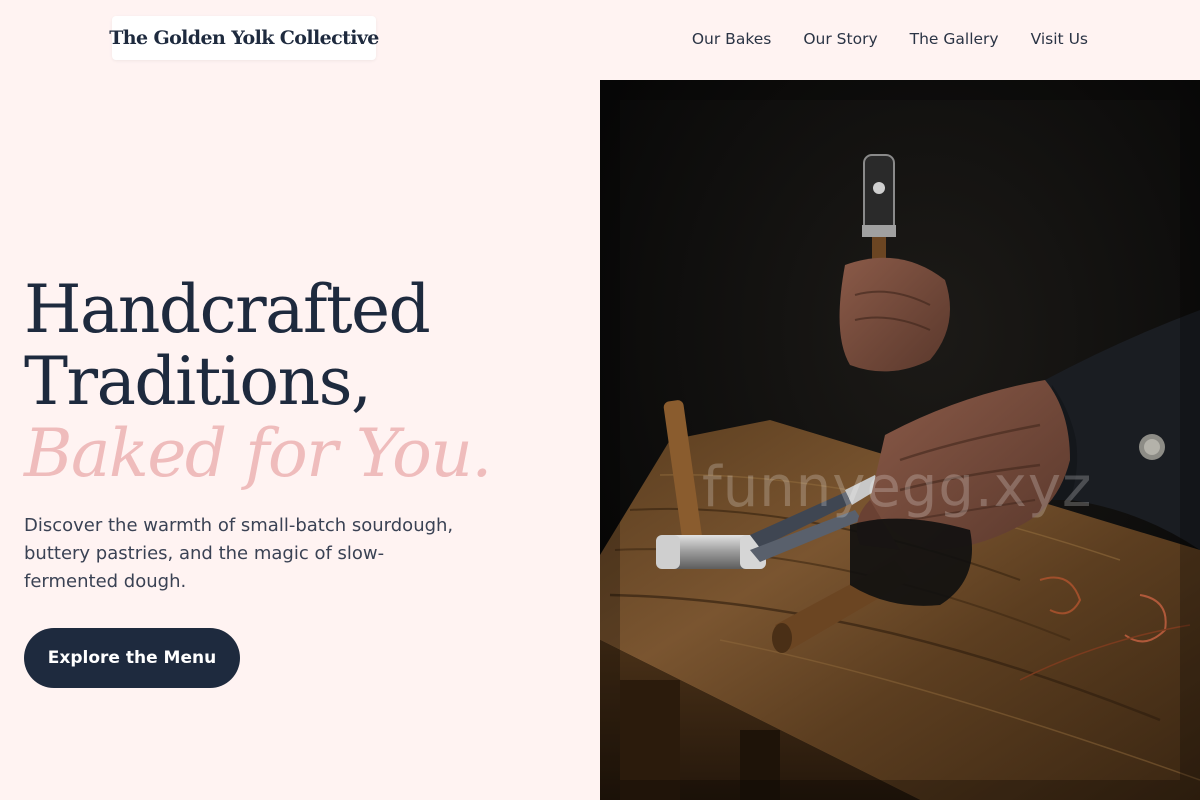 The width and height of the screenshot is (1200, 800). I want to click on main-nav: Our Bakes Our Story The Gallery Visit Us, so click(890, 39).